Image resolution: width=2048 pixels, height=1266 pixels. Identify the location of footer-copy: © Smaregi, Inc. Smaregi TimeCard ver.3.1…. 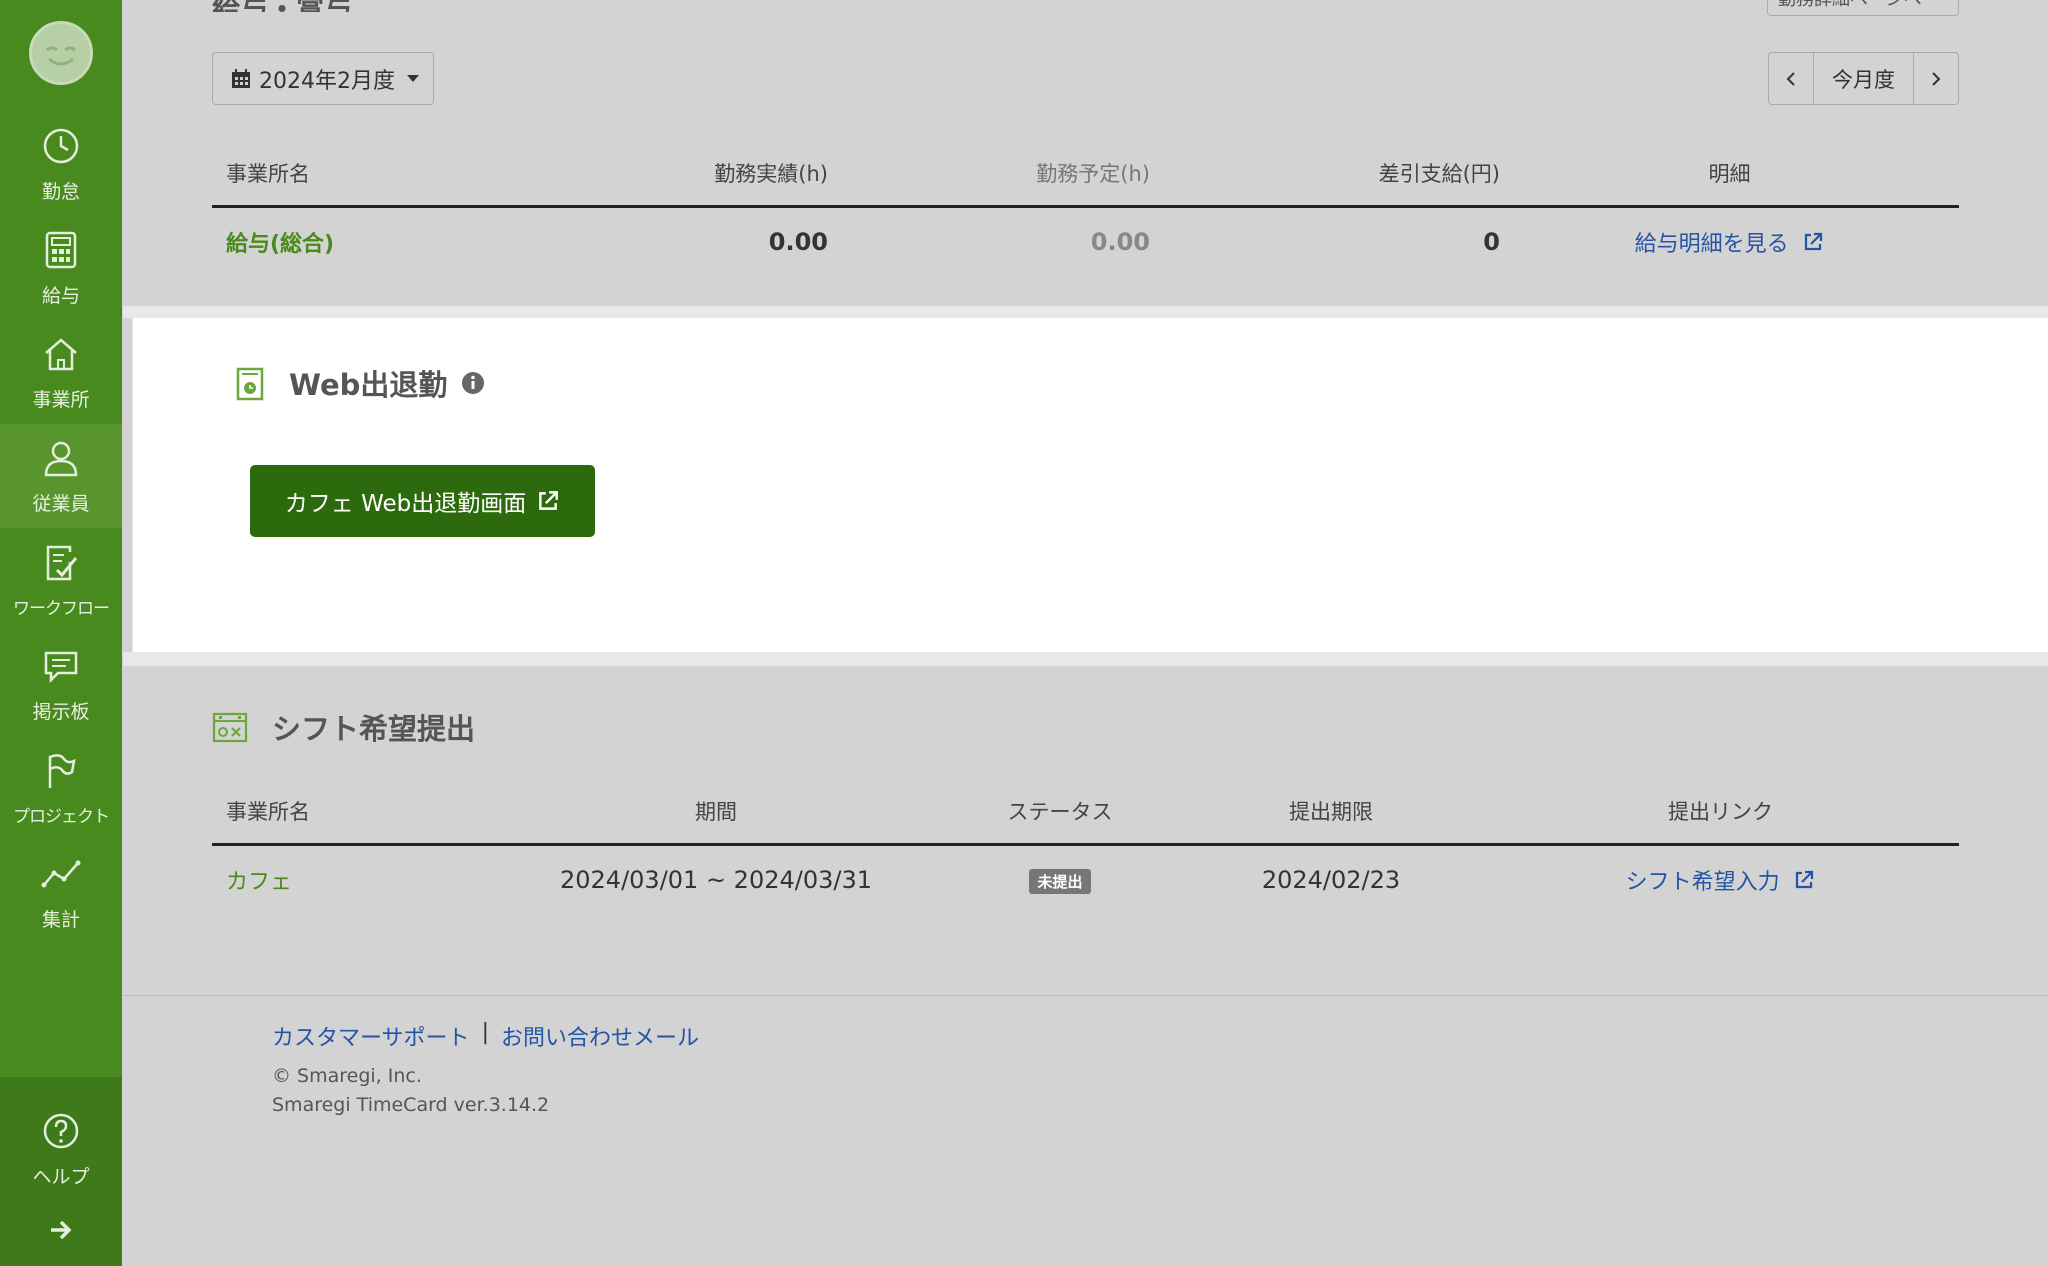
(410, 1091).